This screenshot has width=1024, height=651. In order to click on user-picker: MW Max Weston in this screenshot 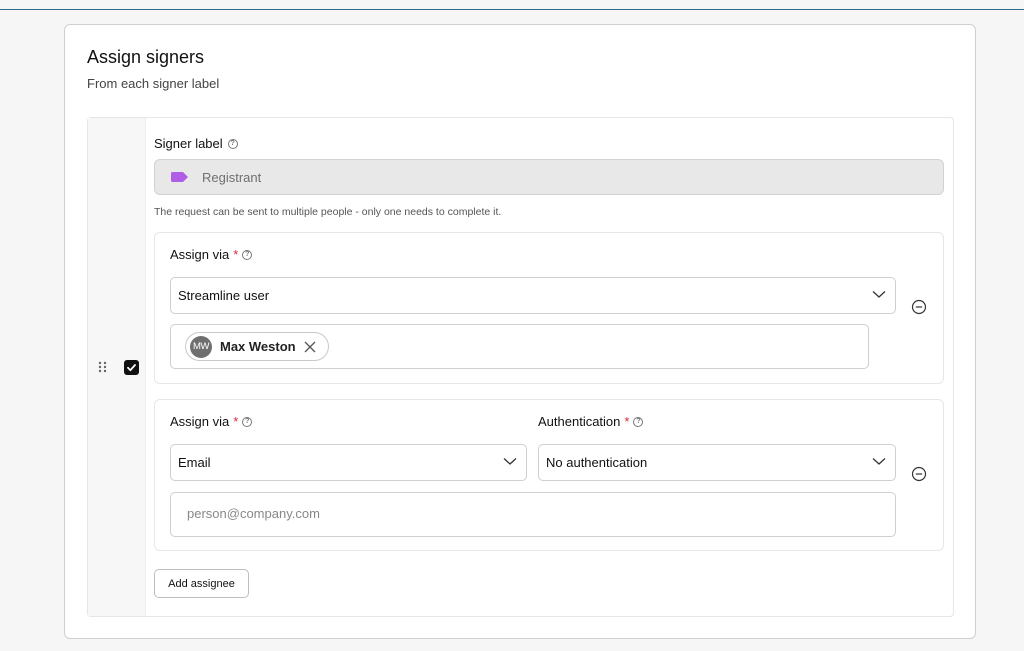, I will do `click(519, 346)`.